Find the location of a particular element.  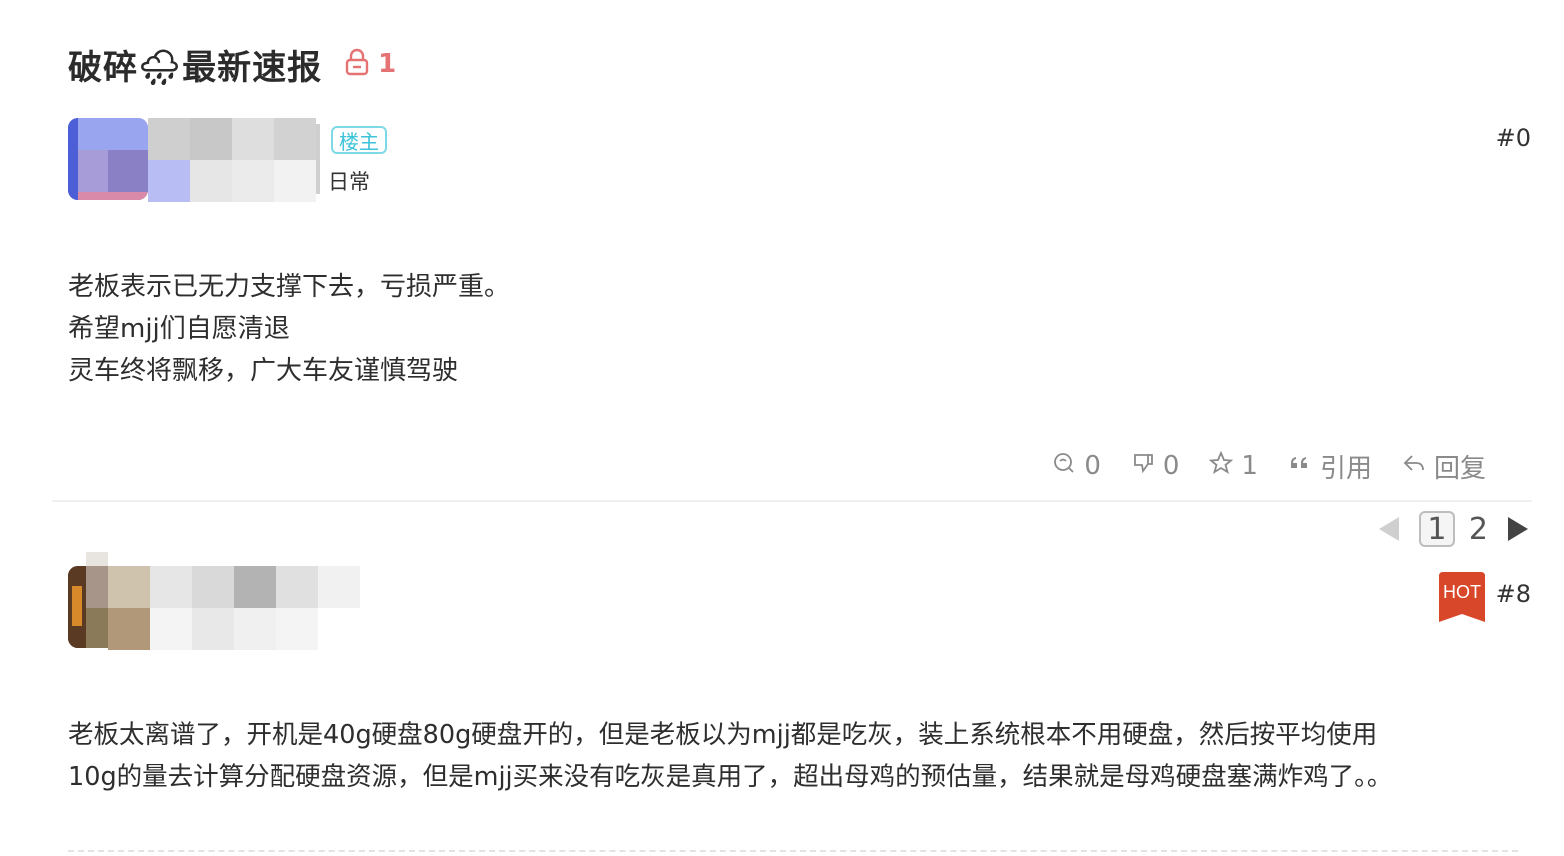

dislike-button: 0 is located at coordinates (1155, 466).